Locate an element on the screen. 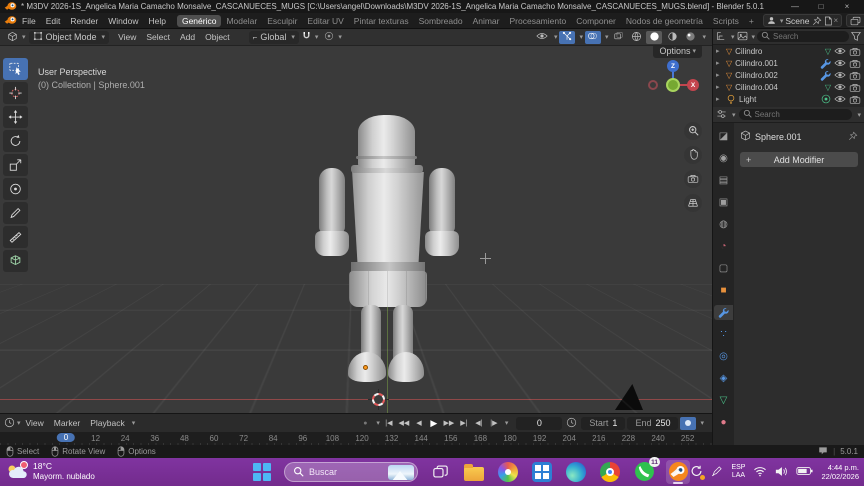  add-modifier-button: + Add Modifier is located at coordinates (799, 159).